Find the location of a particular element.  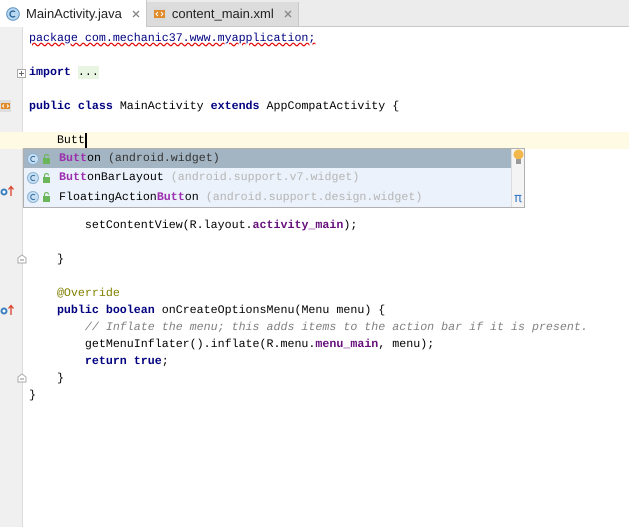

tab-label: content_main.xml is located at coordinates (223, 14).